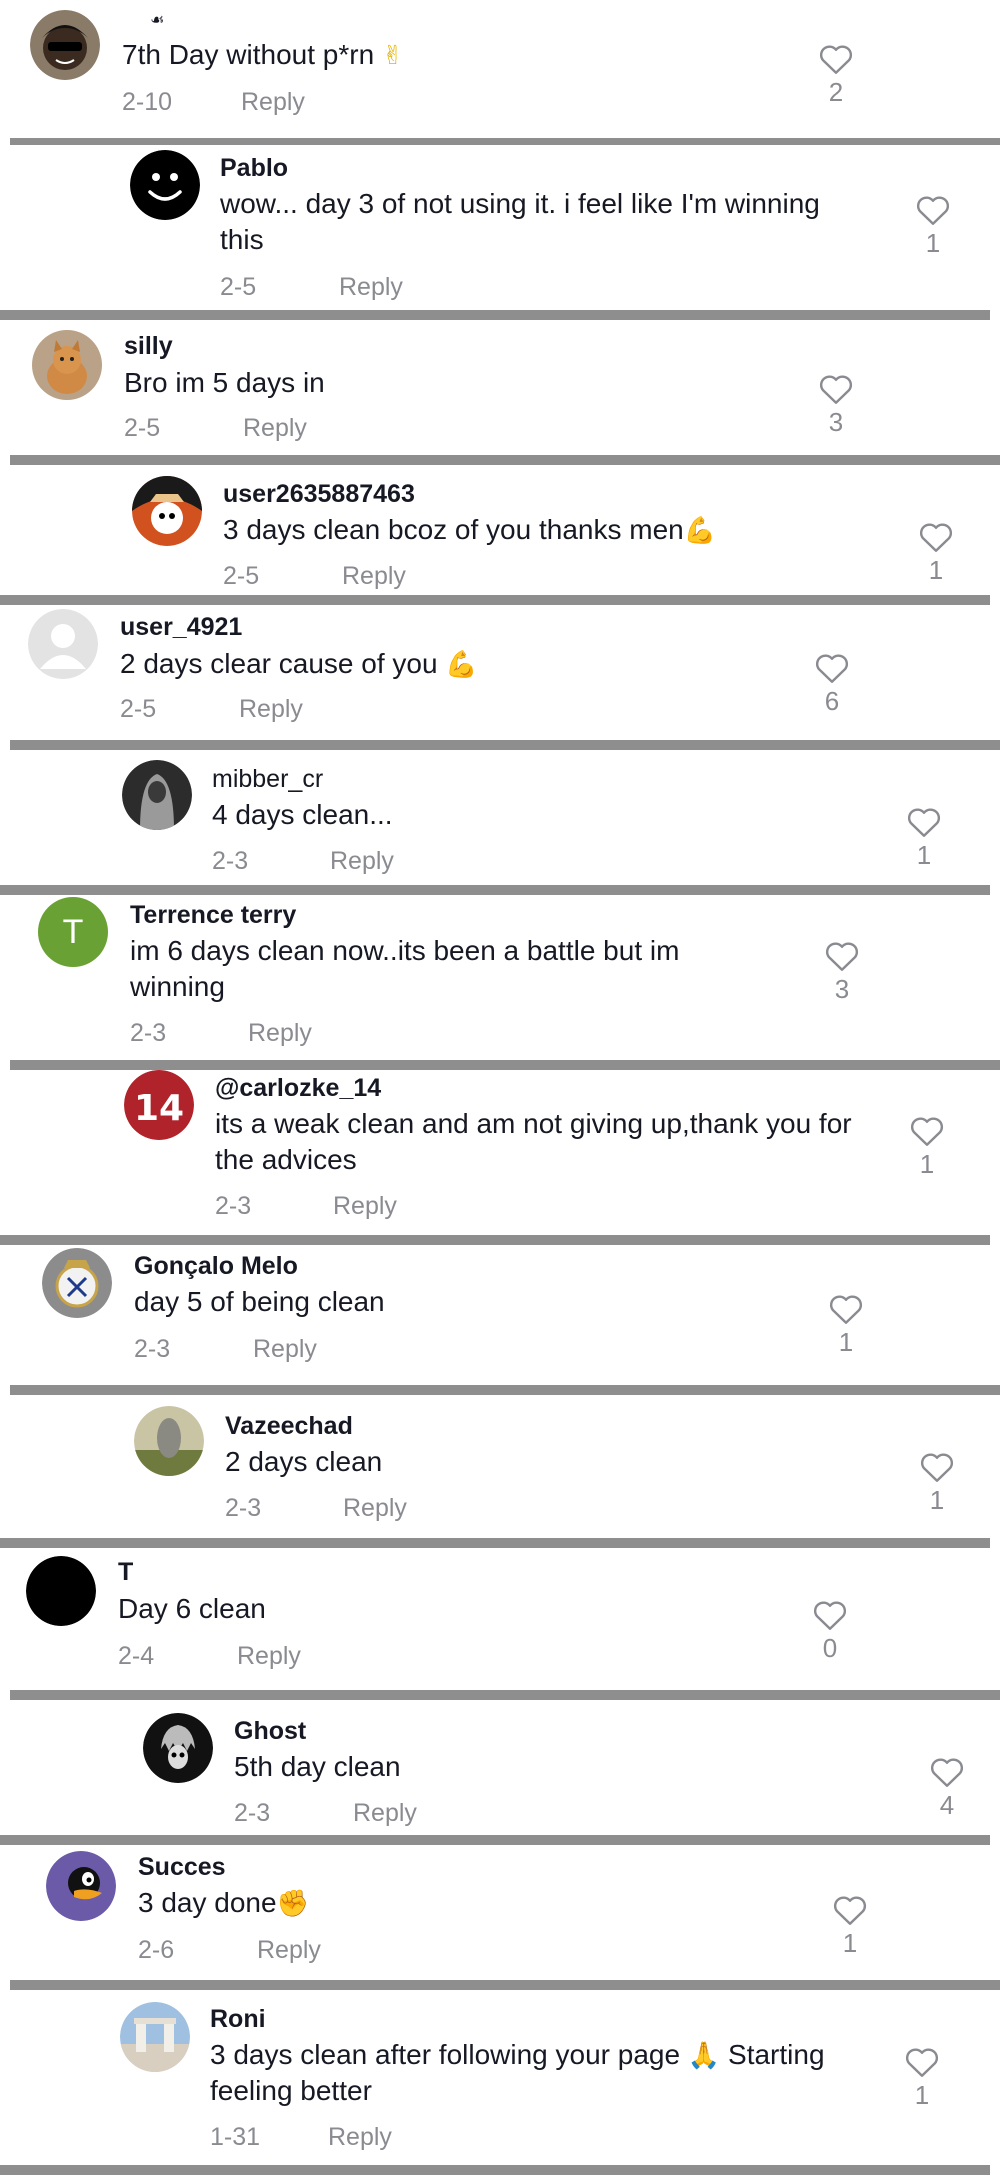  What do you see at coordinates (830, 1631) in the screenshot?
I see `like-button: 0` at bounding box center [830, 1631].